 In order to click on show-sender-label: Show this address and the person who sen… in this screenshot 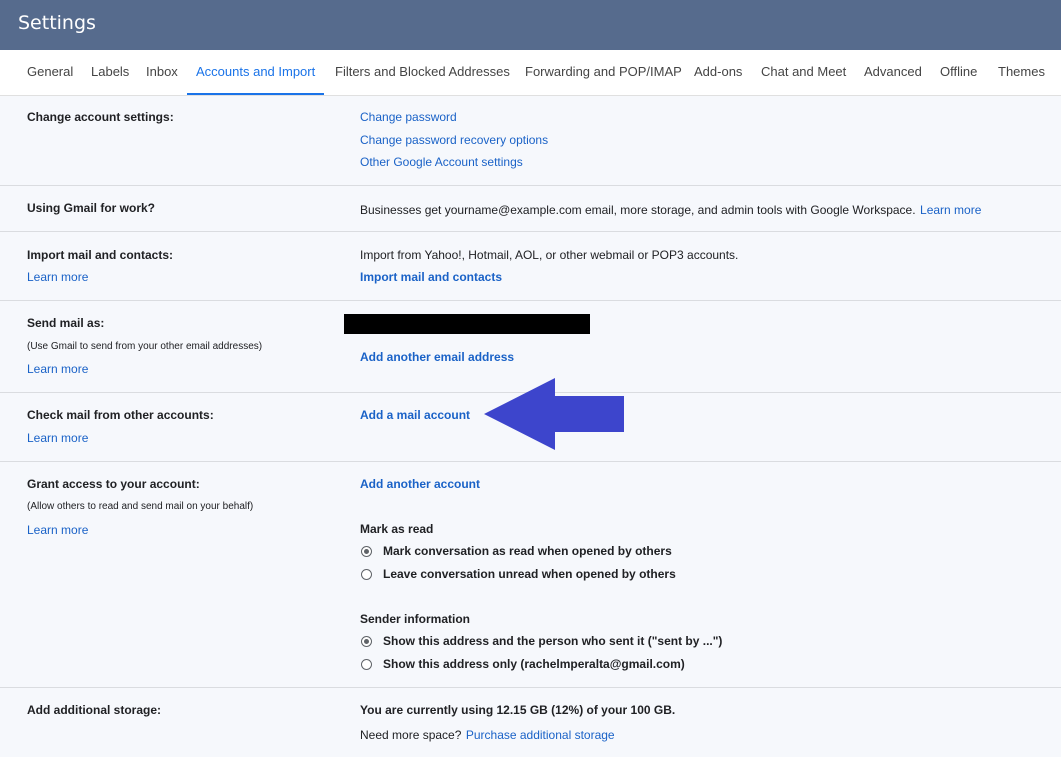, I will do `click(553, 641)`.